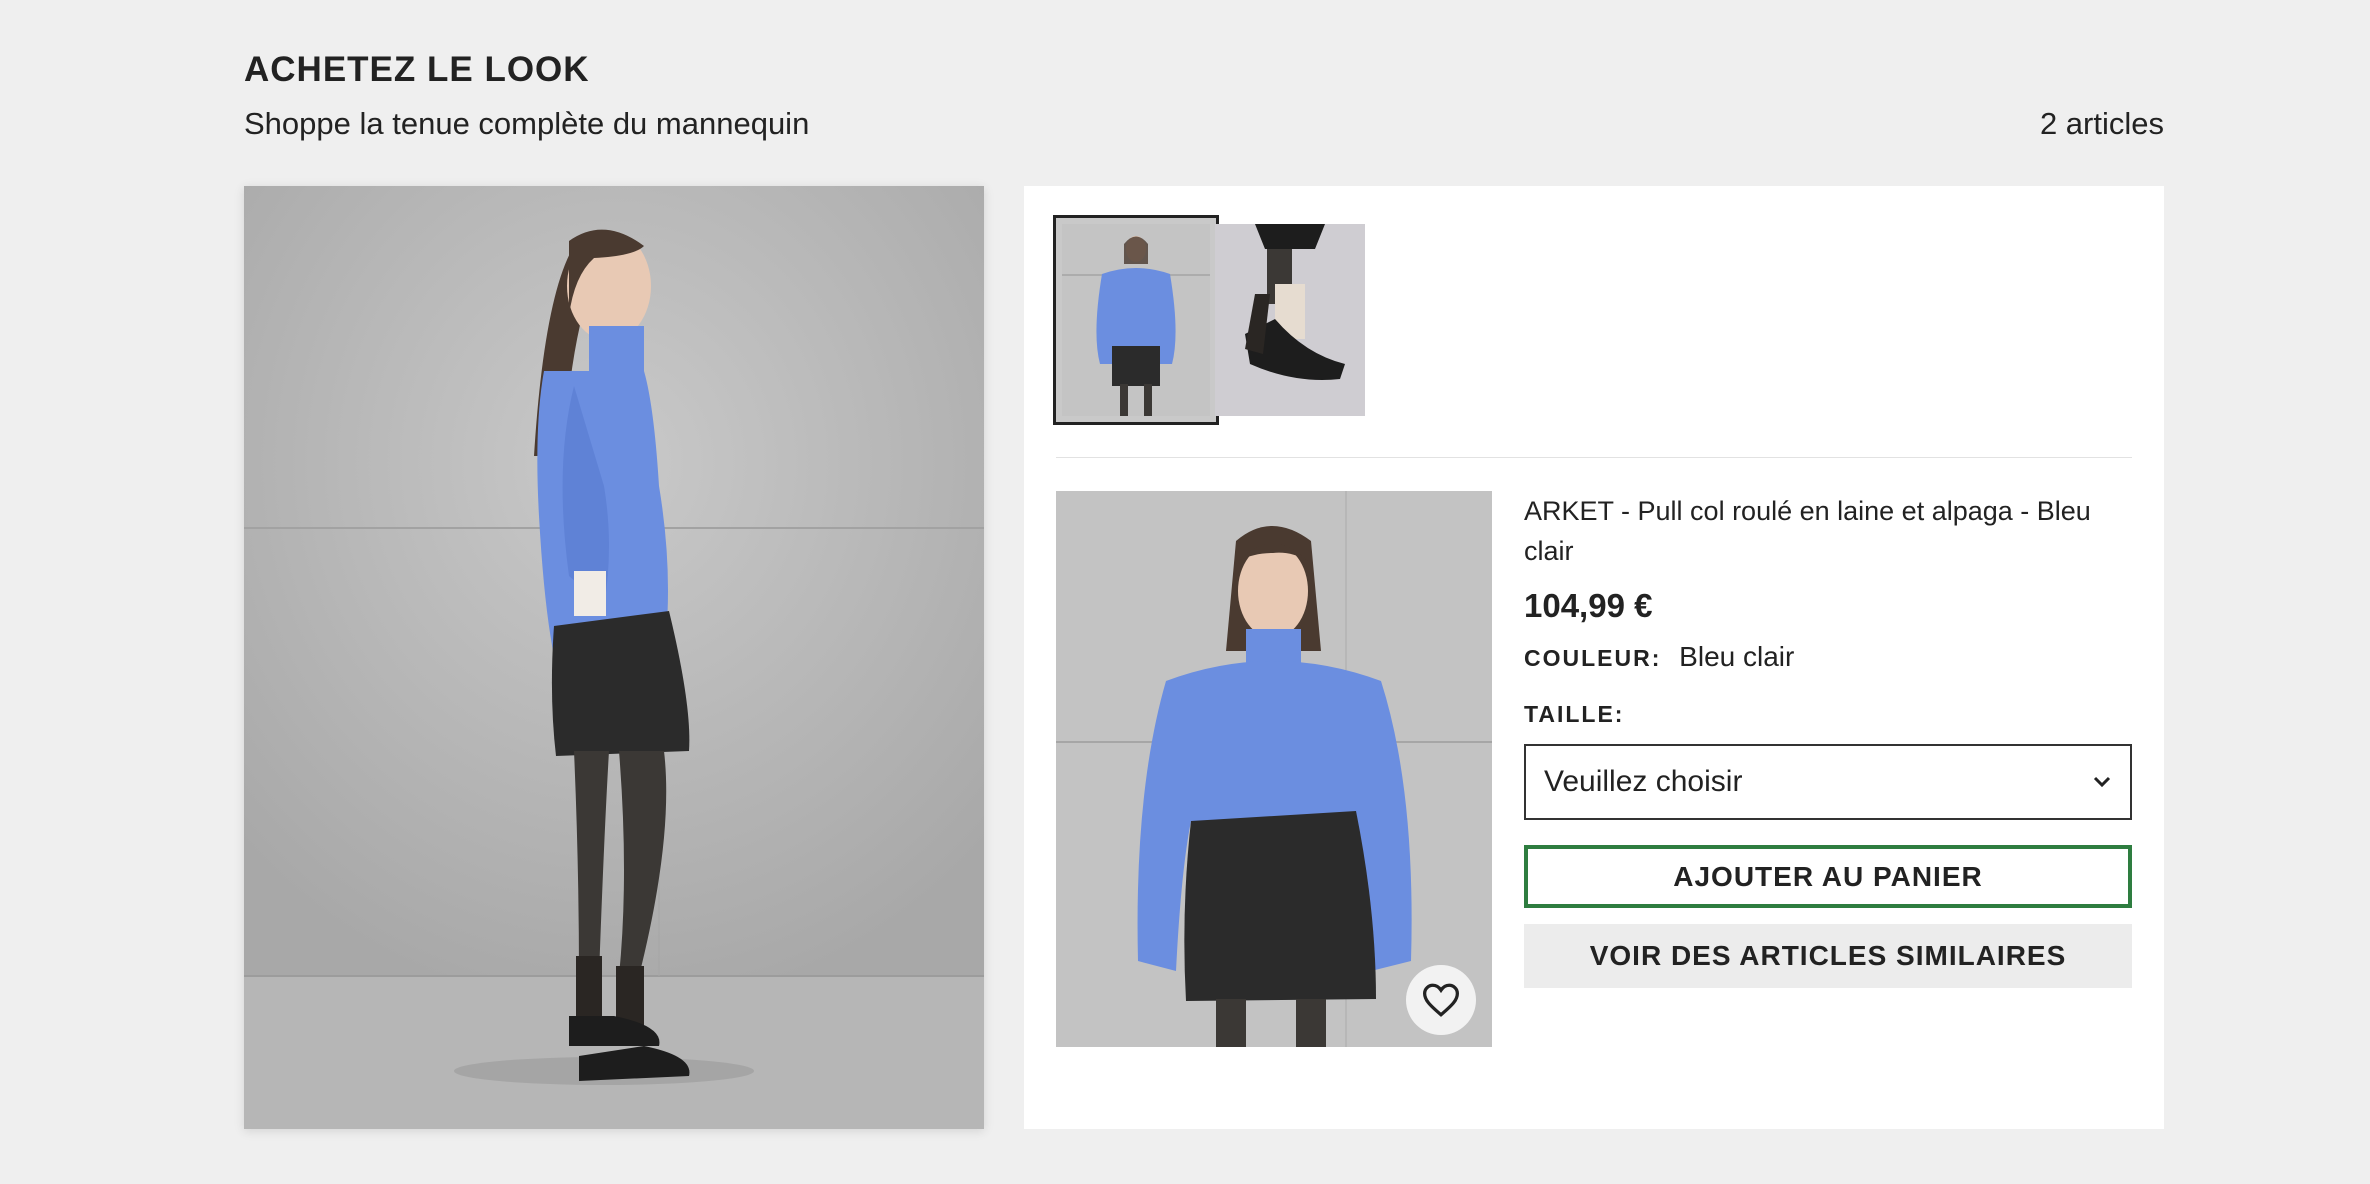 The width and height of the screenshot is (2370, 1184). I want to click on product-photo, so click(1274, 769).